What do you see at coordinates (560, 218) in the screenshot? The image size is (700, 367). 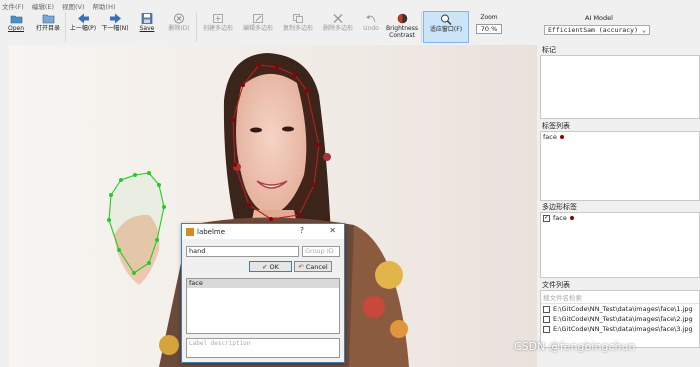 I see `polygon-label-name: face` at bounding box center [560, 218].